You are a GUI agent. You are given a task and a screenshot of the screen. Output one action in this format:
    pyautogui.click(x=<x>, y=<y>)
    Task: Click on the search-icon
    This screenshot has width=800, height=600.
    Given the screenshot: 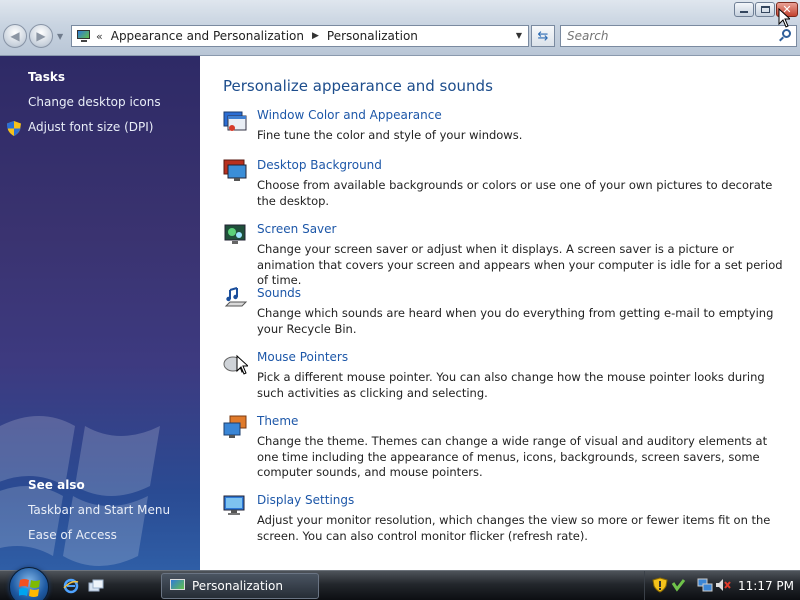 What is the action you would take?
    pyautogui.click(x=785, y=36)
    